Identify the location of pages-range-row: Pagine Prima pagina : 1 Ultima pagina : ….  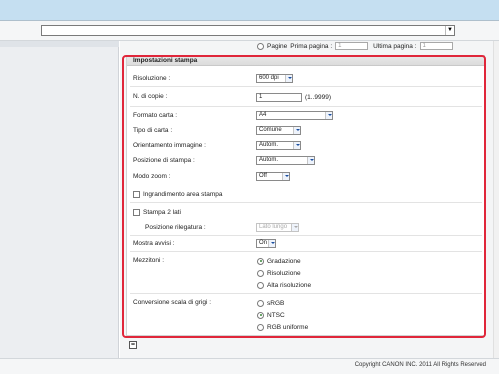
(355, 46).